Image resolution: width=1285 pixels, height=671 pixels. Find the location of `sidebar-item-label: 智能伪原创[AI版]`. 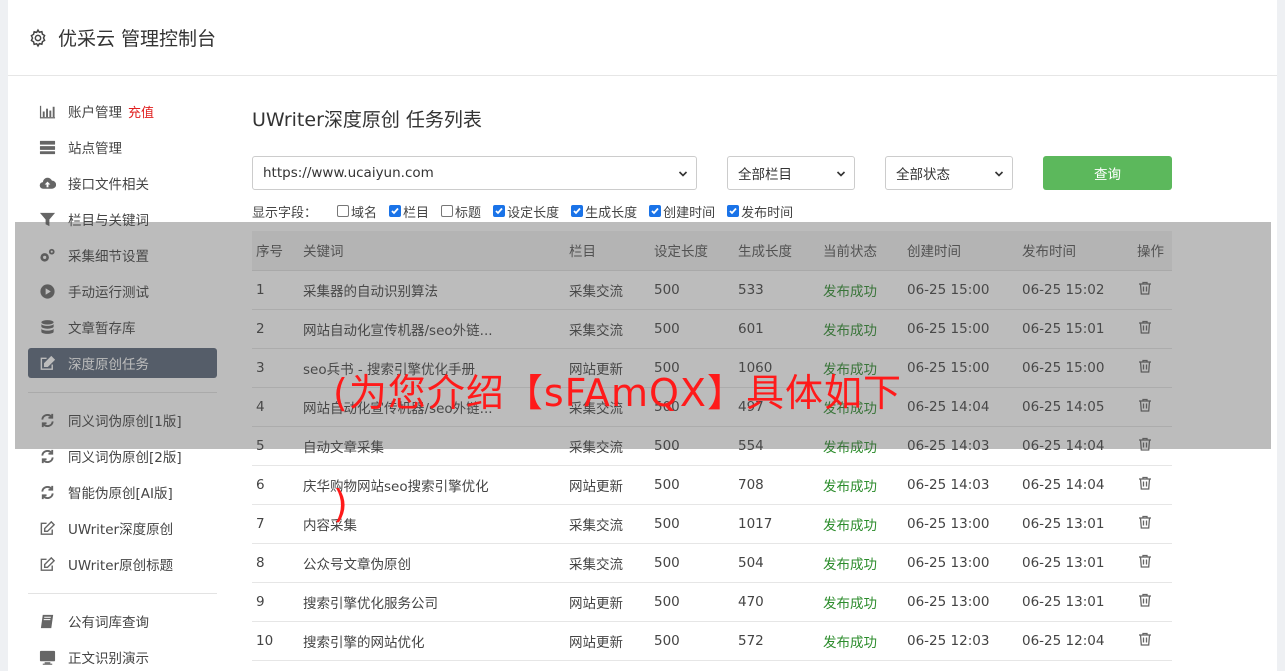

sidebar-item-label: 智能伪原创[AI版] is located at coordinates (120, 494).